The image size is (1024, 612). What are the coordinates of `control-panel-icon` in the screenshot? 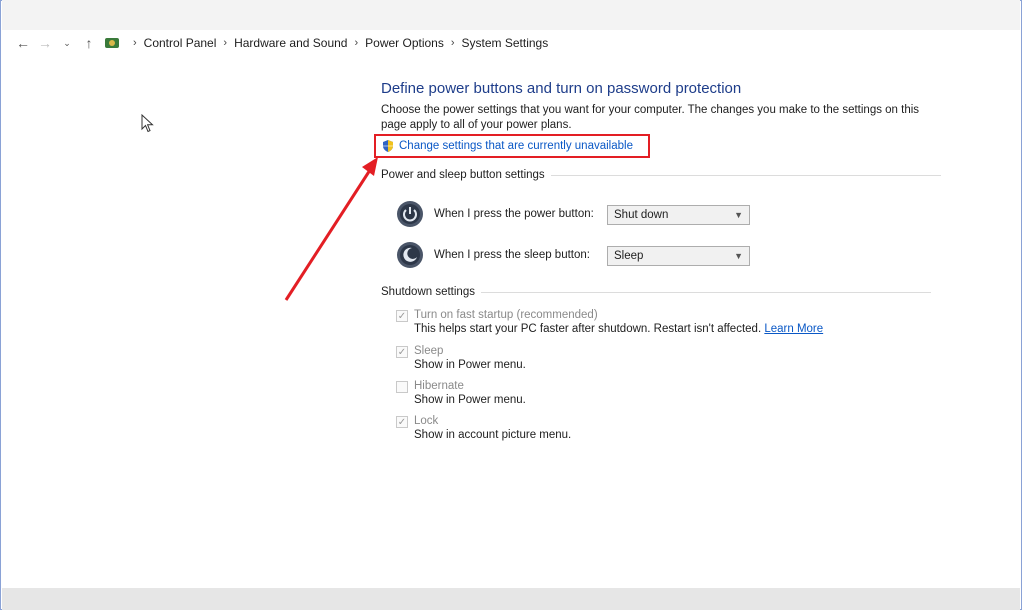 It's located at (112, 43).